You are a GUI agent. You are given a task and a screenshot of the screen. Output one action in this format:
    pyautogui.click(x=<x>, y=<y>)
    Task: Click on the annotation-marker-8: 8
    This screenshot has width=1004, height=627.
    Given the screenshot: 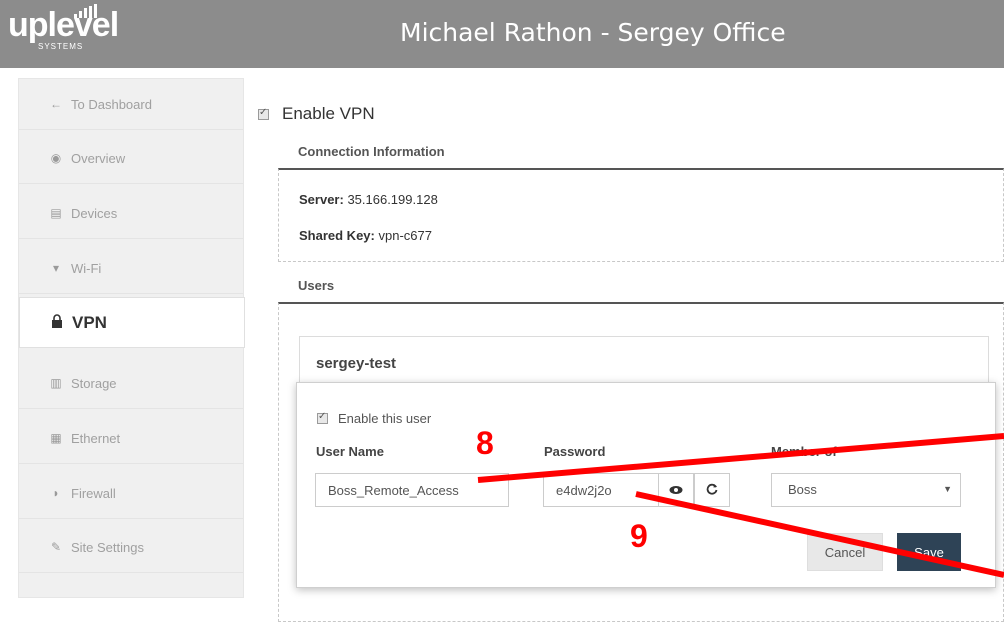 What is the action you would take?
    pyautogui.click(x=485, y=443)
    